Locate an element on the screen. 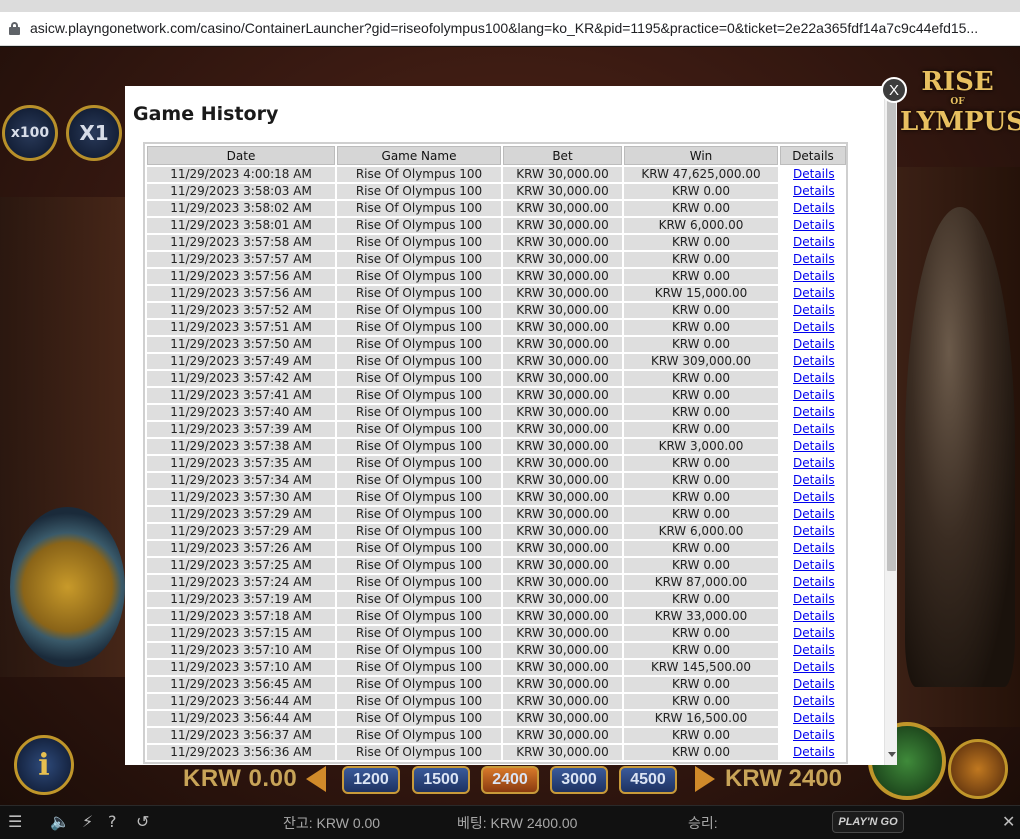  cell-win: KRW 87,000.00 is located at coordinates (701, 582).